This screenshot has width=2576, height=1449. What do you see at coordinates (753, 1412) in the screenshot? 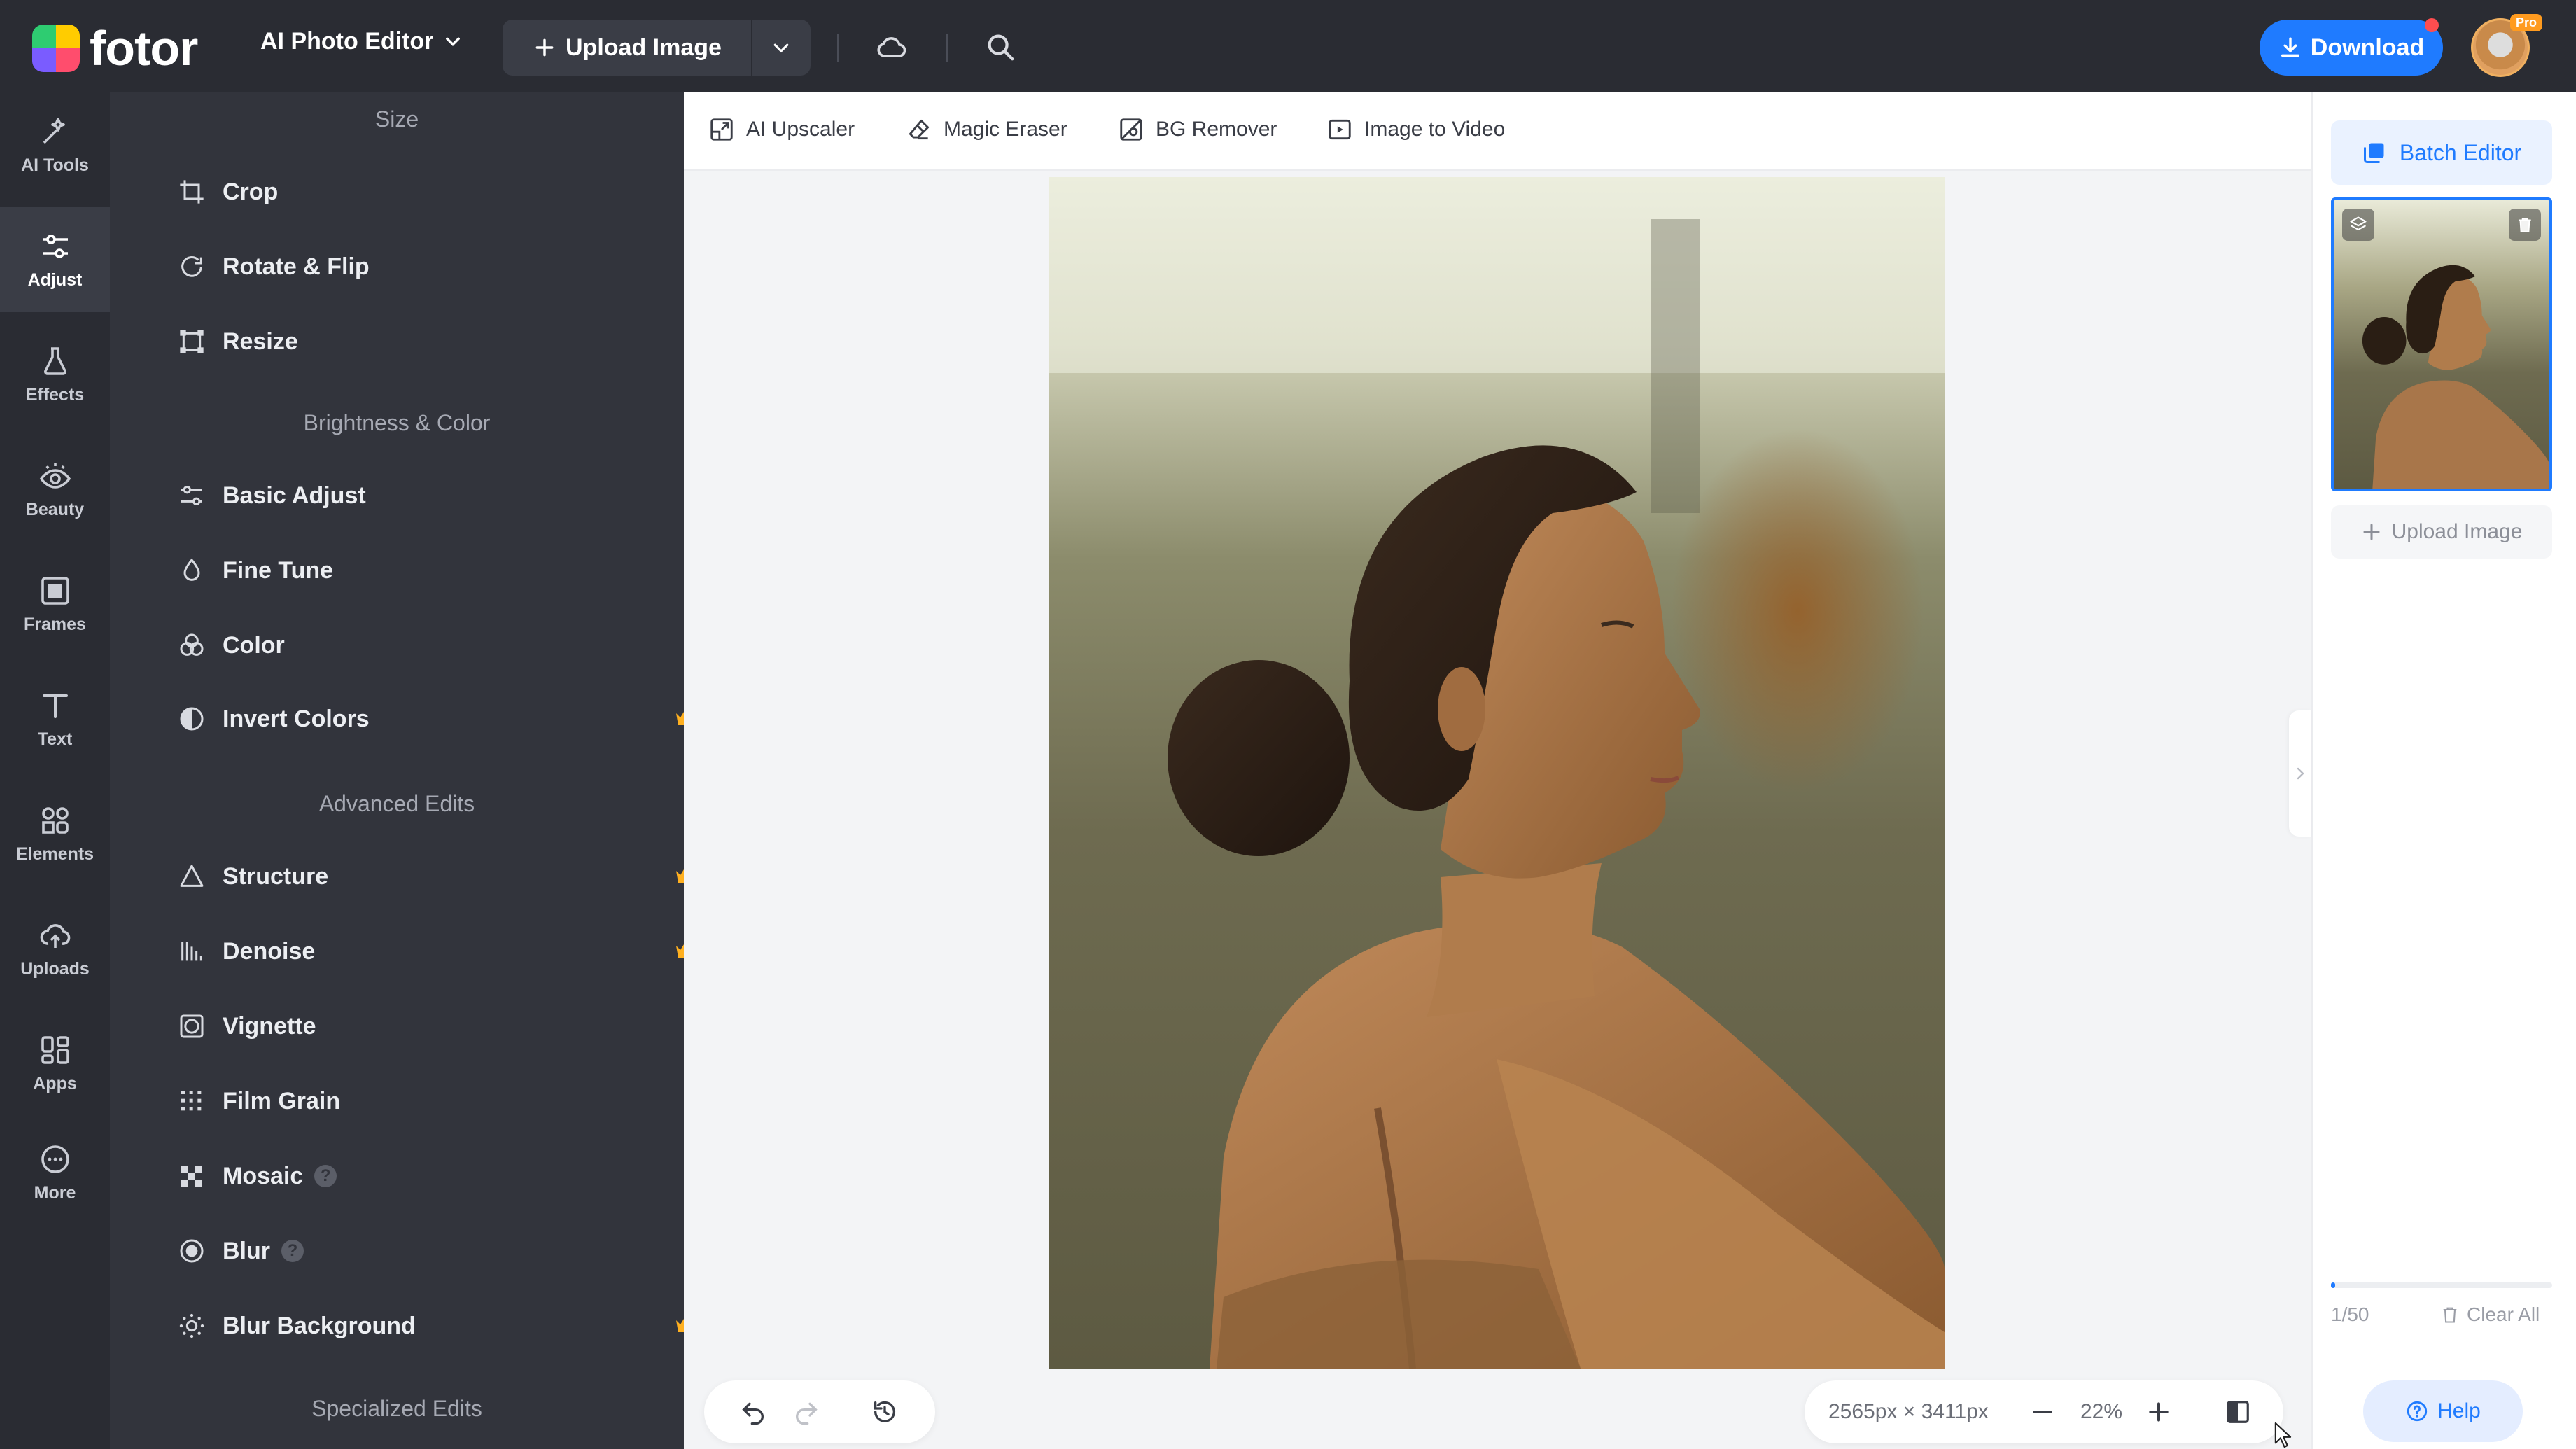
I see `undo-icon` at bounding box center [753, 1412].